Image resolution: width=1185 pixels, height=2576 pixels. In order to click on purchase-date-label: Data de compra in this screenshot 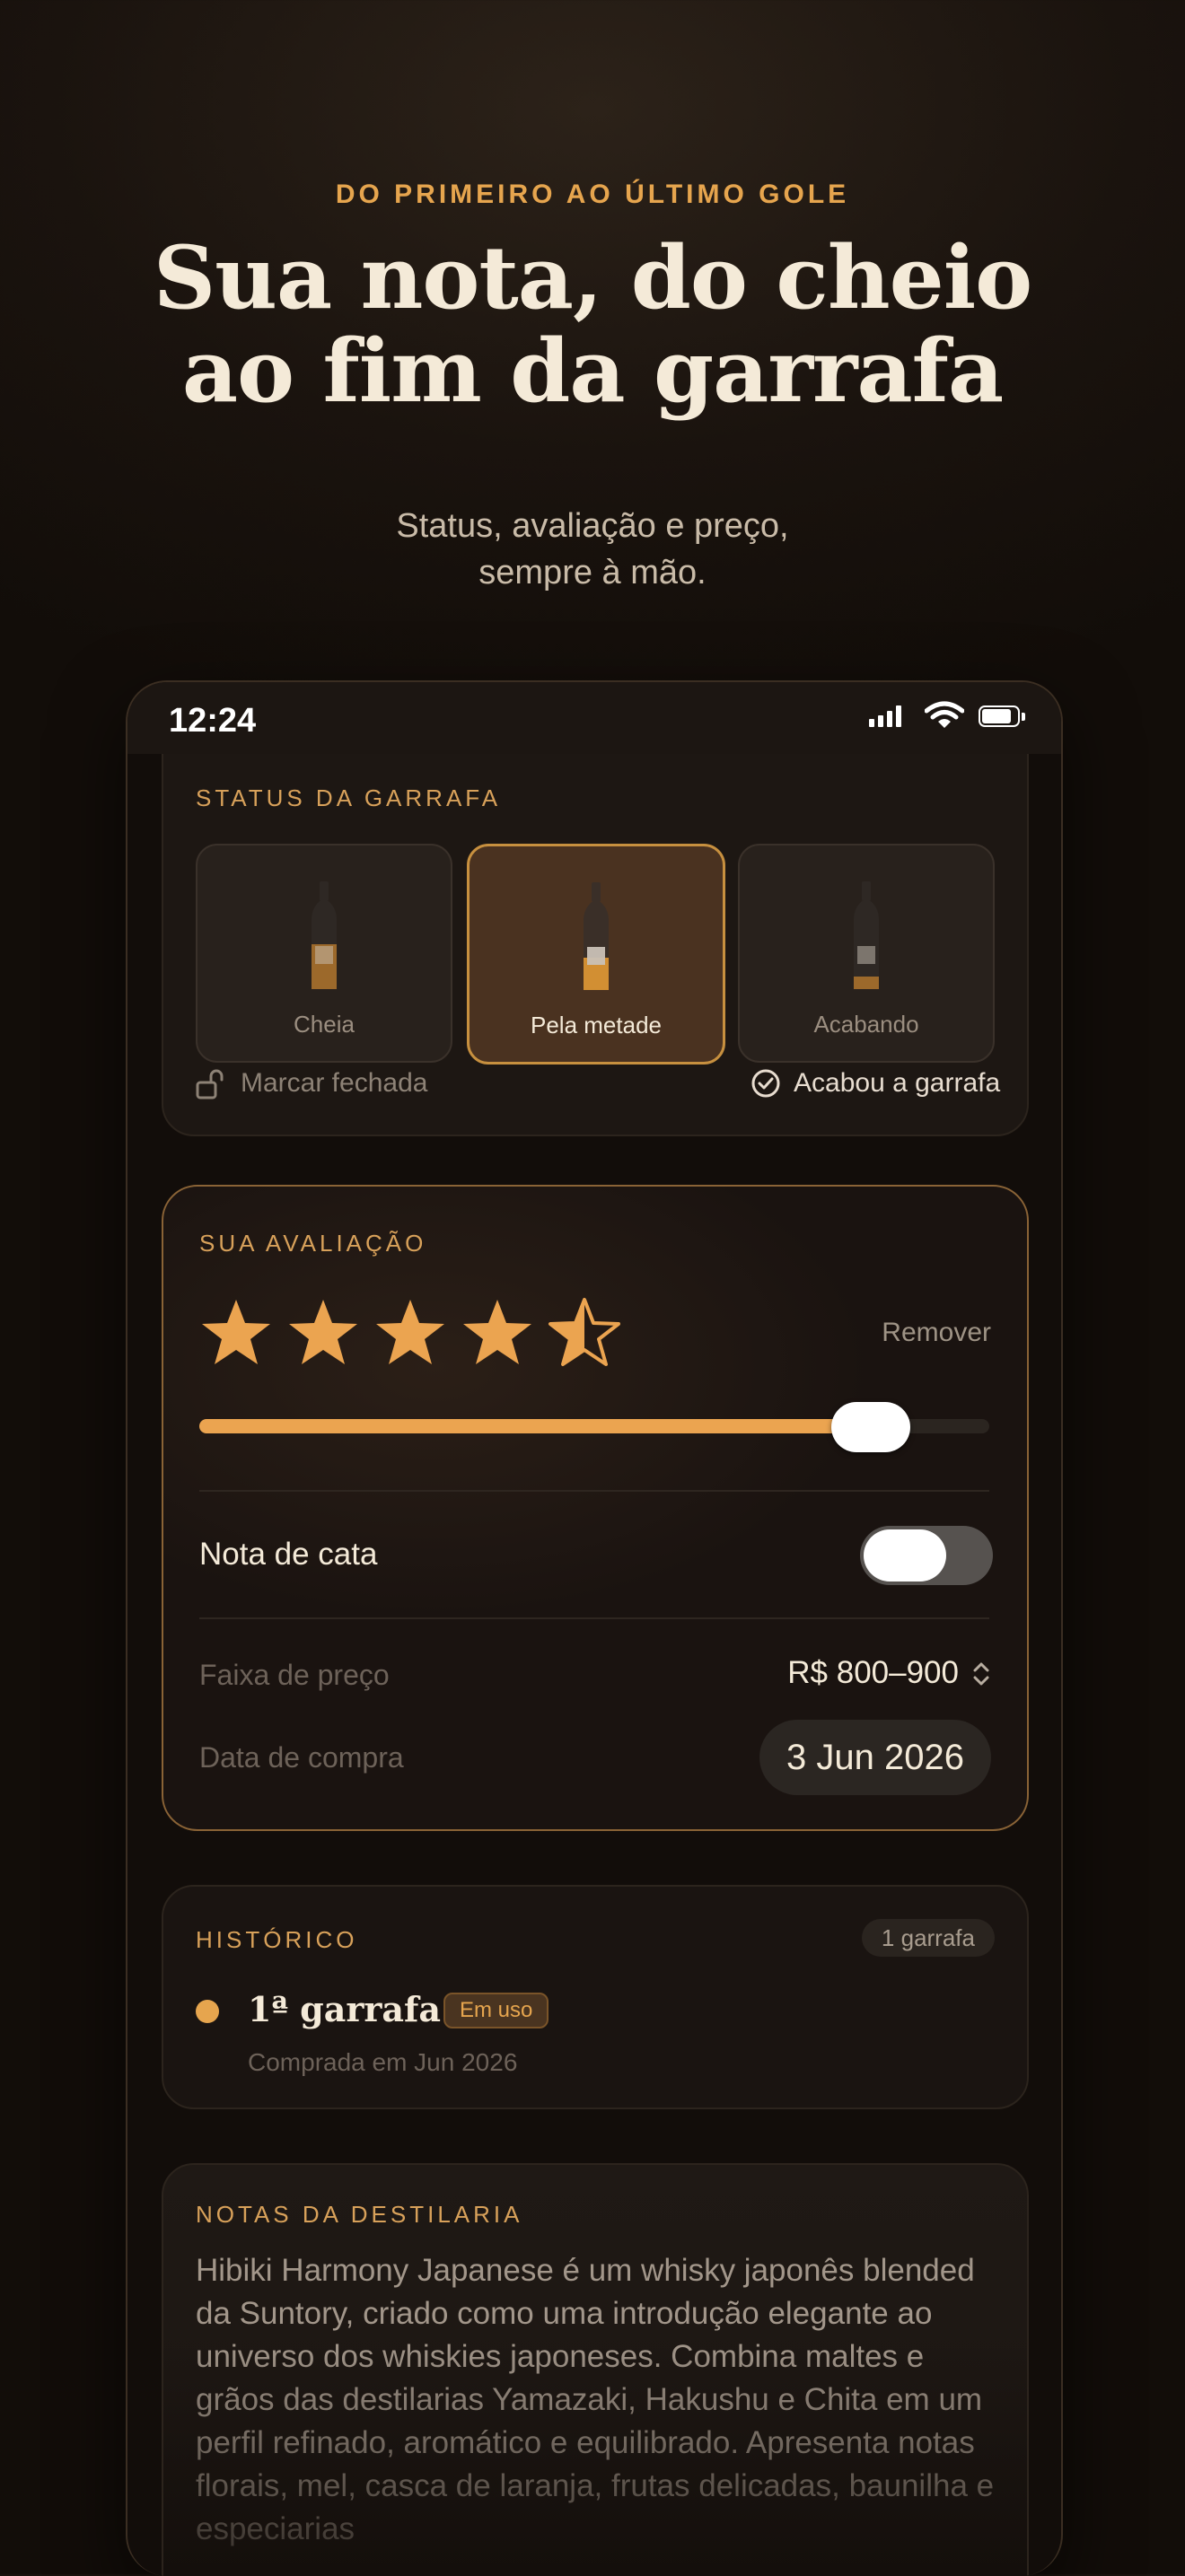, I will do `click(301, 1757)`.